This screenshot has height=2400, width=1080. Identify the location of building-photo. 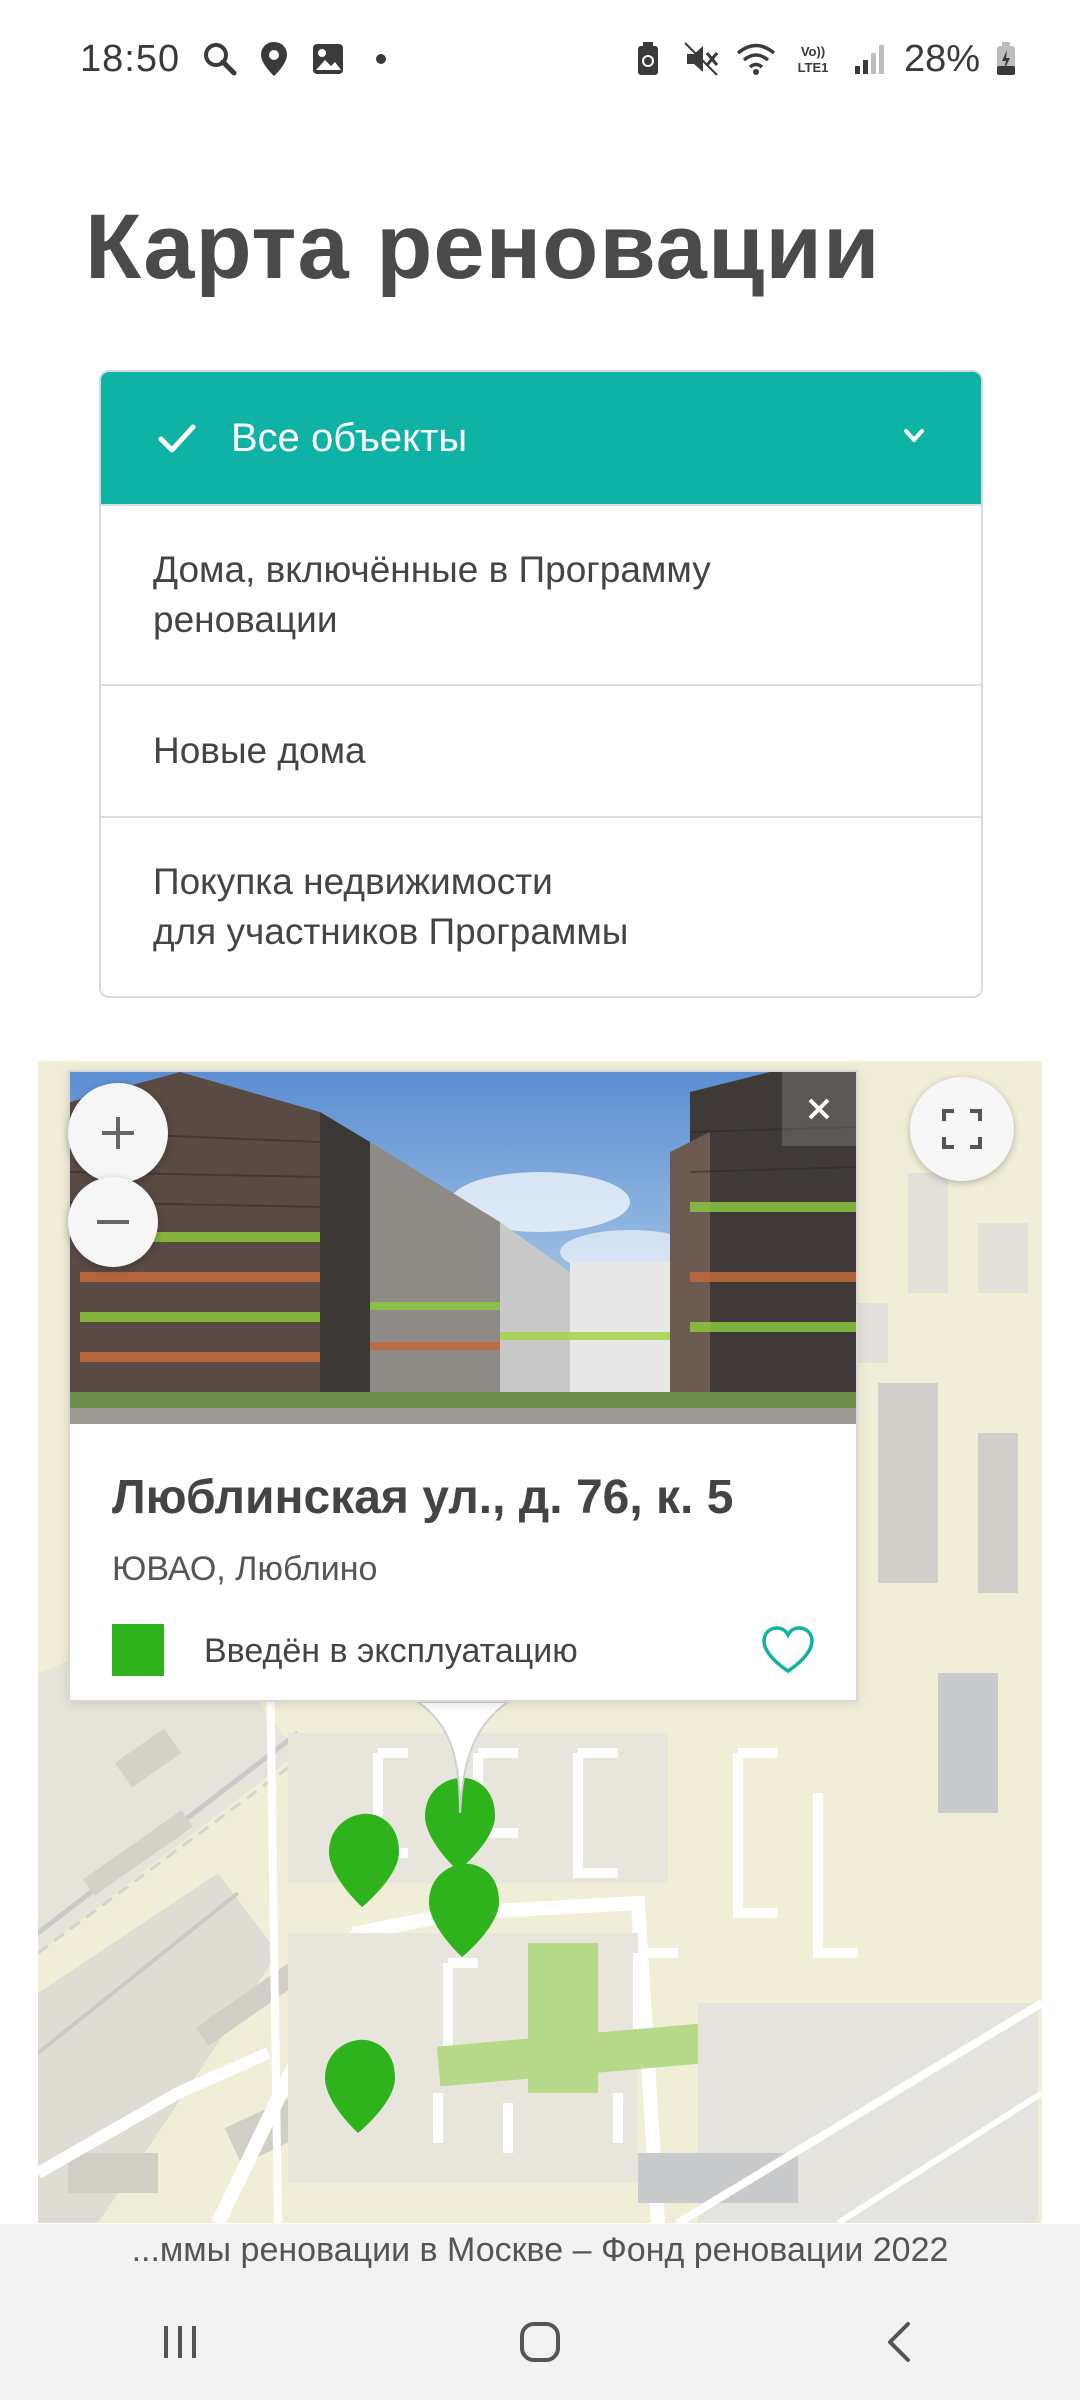
(463, 1248).